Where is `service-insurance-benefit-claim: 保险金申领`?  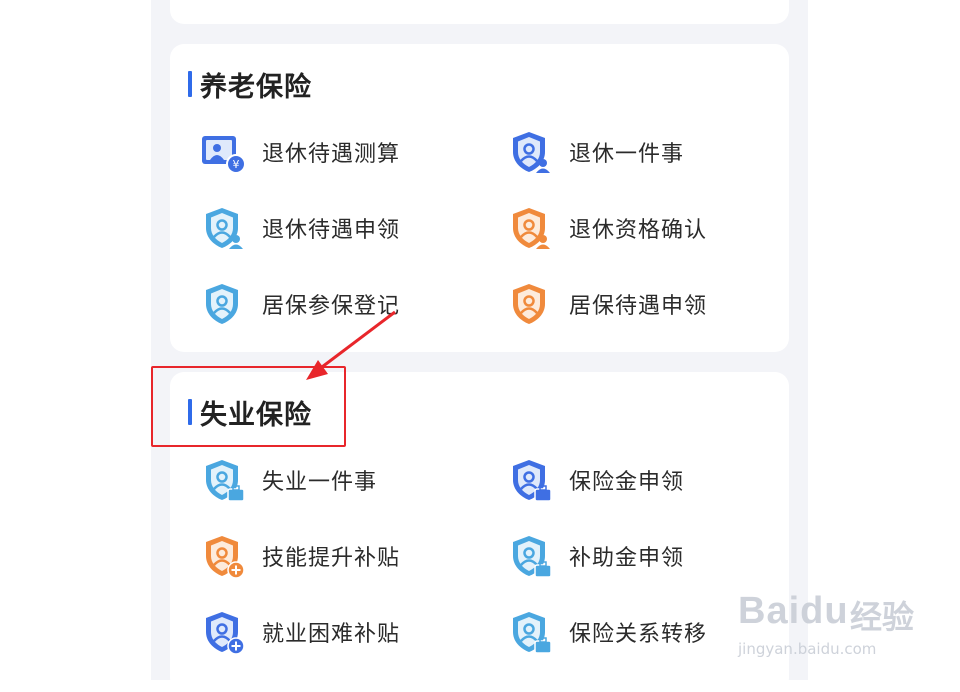 service-insurance-benefit-claim: 保险金申领 is located at coordinates (594, 480).